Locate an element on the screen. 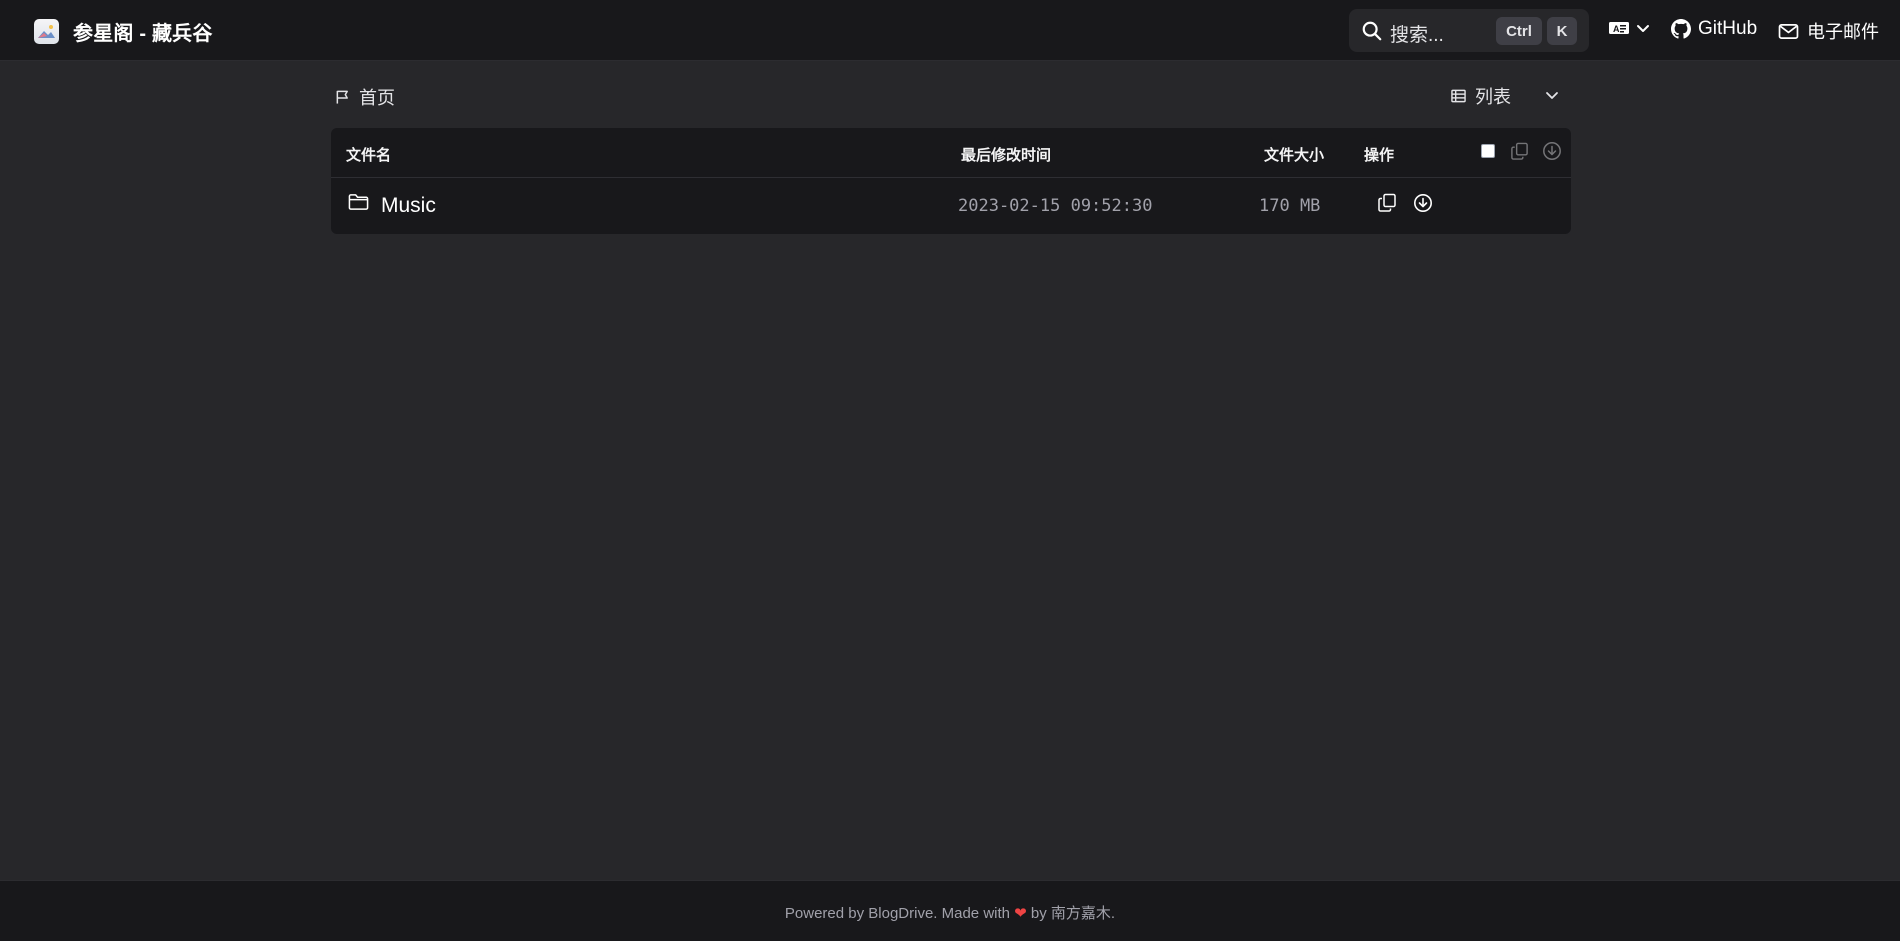 The height and width of the screenshot is (941, 1900). language-switcher: A is located at coordinates (1629, 28).